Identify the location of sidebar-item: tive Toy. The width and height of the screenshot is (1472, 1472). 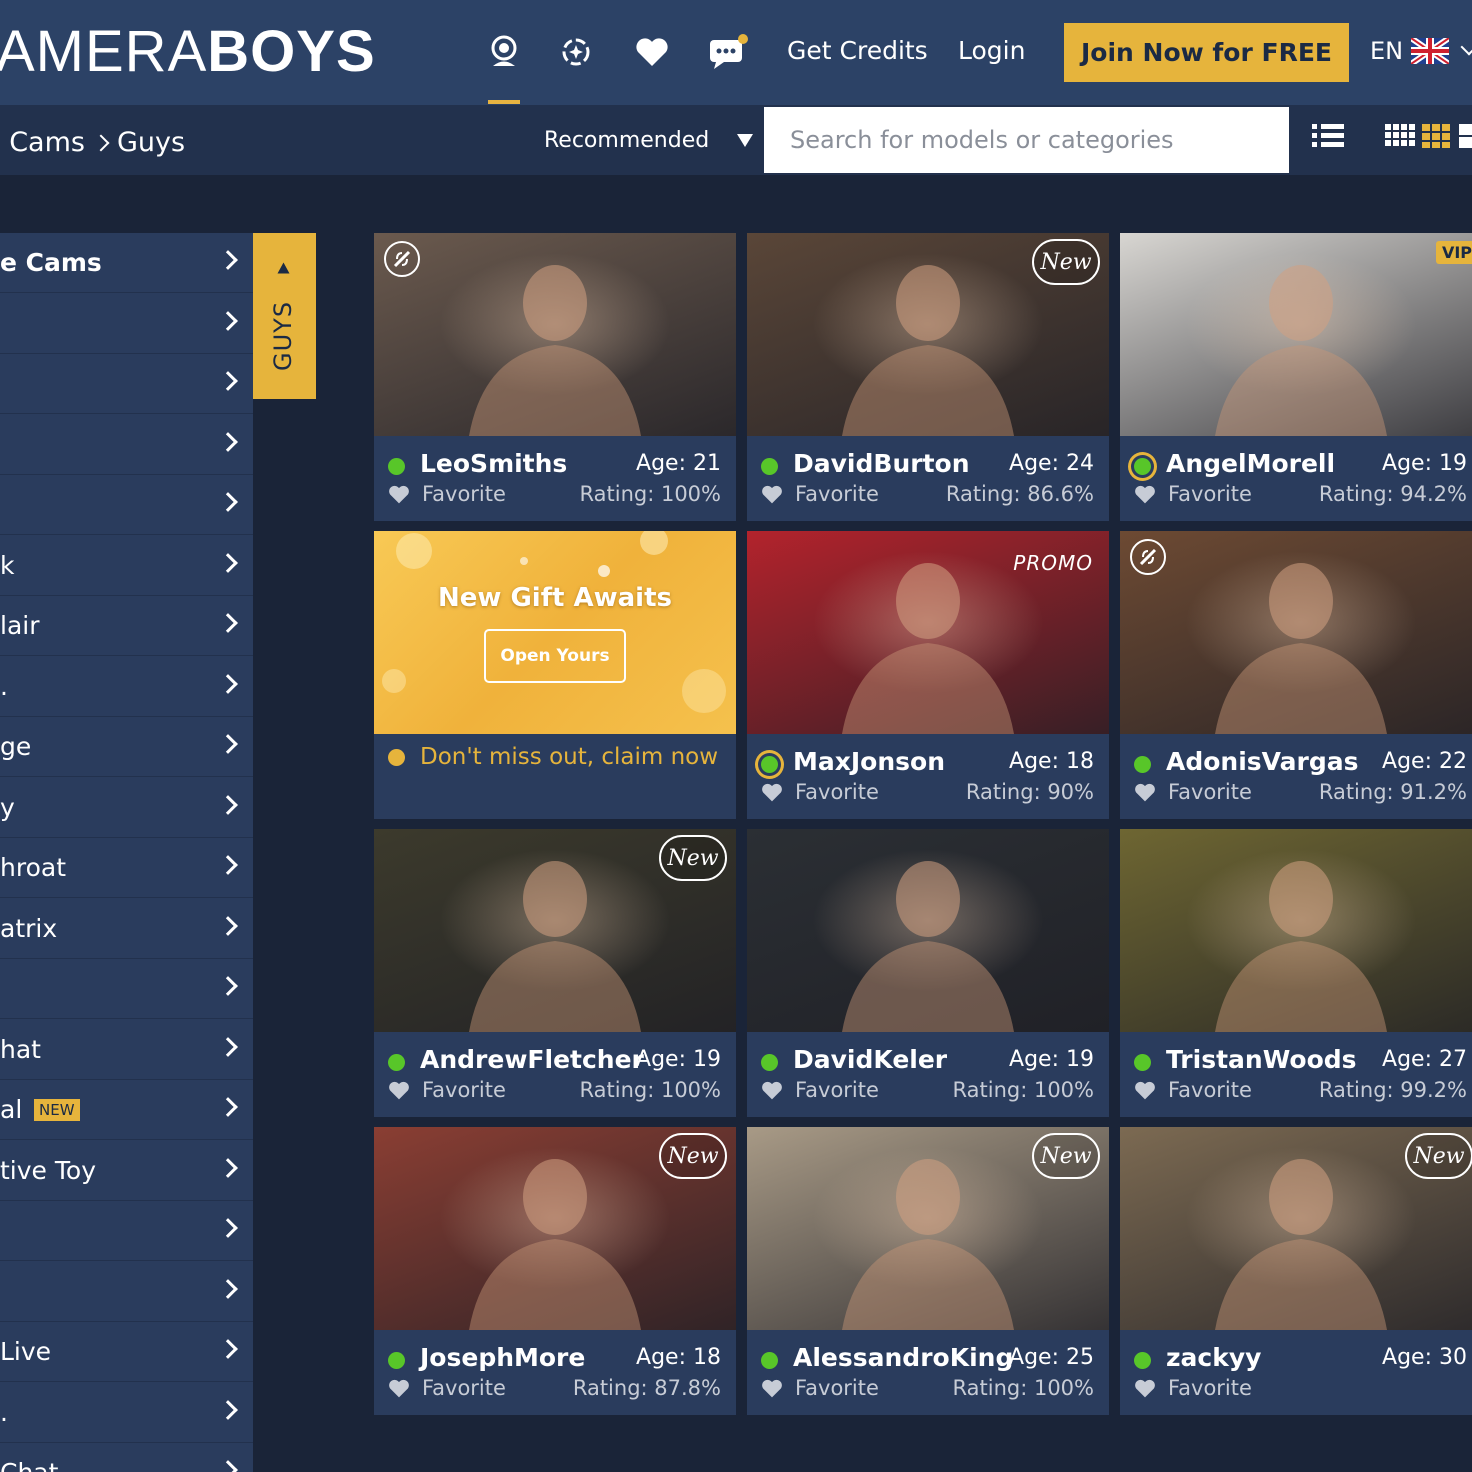
(126, 1171).